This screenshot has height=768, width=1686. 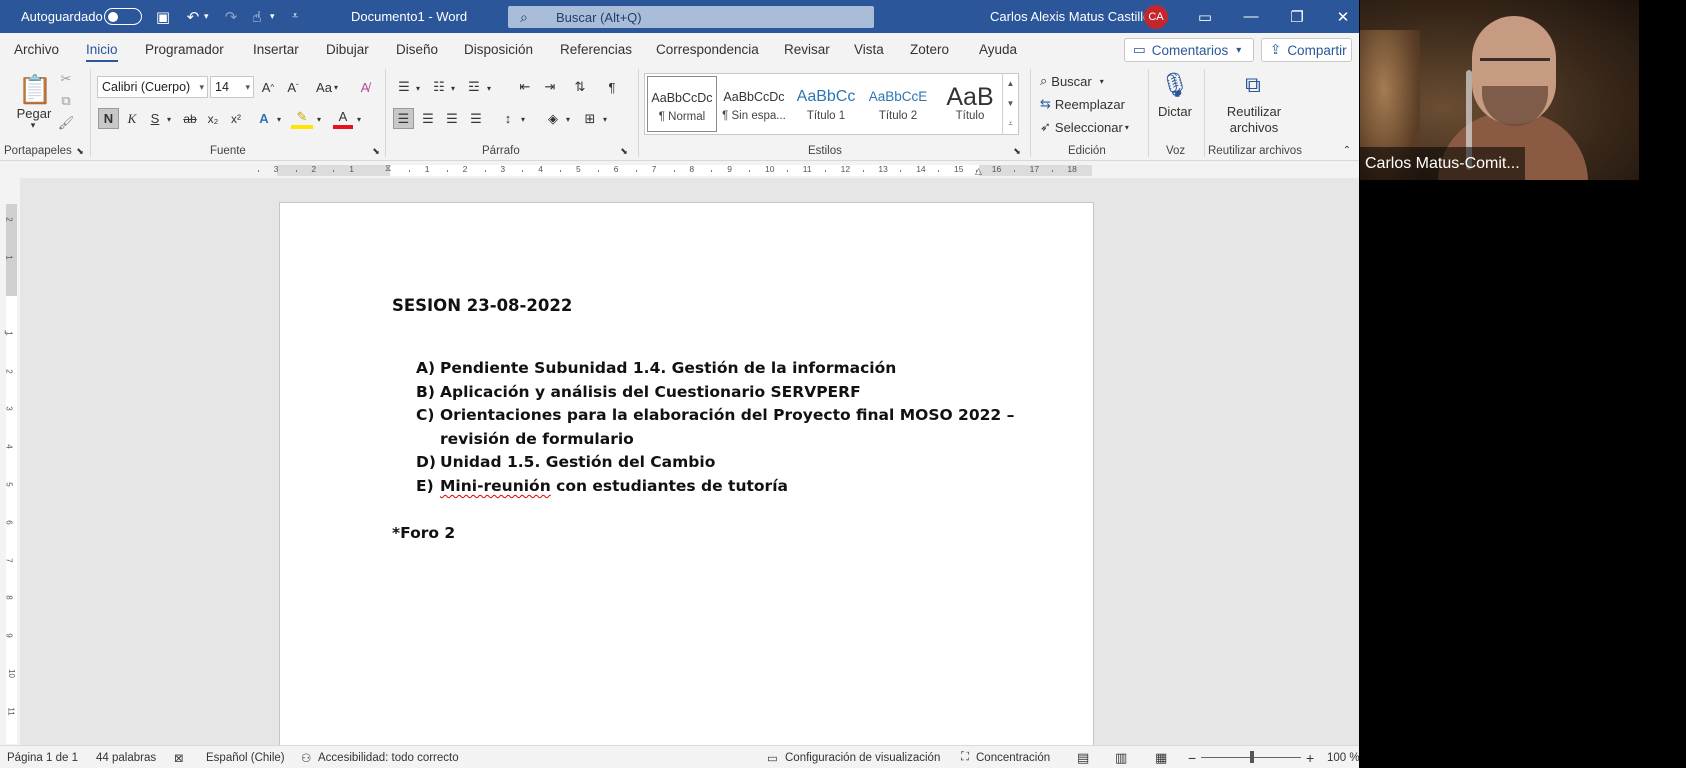 What do you see at coordinates (474, 87) in the screenshot?
I see `multilevel-list-icon: ☲` at bounding box center [474, 87].